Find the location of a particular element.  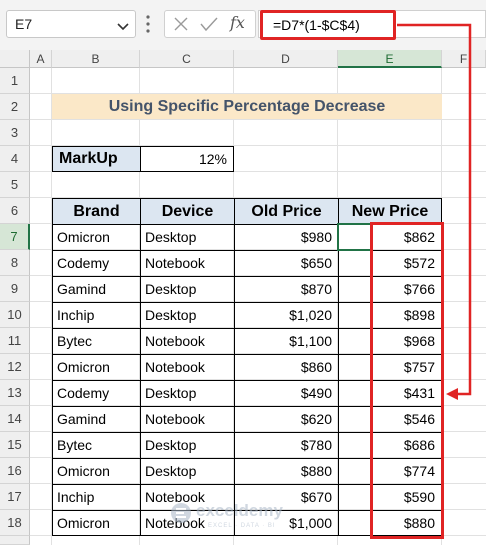

connector-line is located at coordinates (434, 209).